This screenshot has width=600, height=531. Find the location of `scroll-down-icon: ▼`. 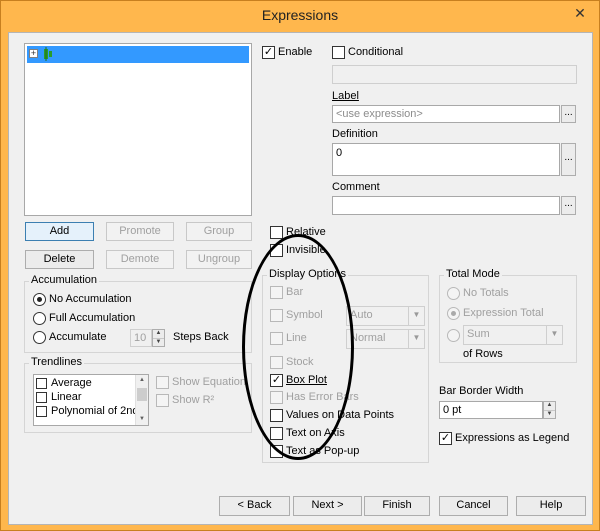

scroll-down-icon: ▼ is located at coordinates (142, 419).